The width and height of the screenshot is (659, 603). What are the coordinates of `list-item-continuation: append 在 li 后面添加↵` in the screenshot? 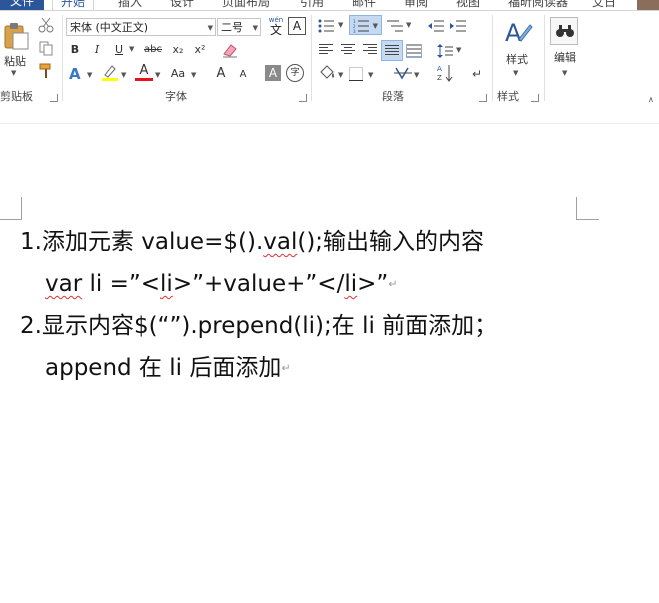 It's located at (168, 368).